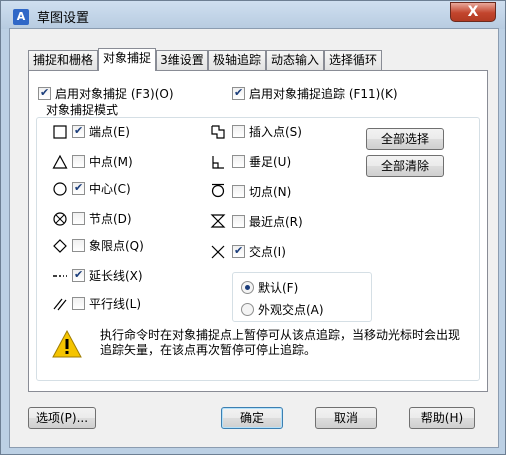  Describe the element at coordinates (291, 310) in the screenshot. I see `apparent-intersection-radio-label: 外观交点(A)` at that location.